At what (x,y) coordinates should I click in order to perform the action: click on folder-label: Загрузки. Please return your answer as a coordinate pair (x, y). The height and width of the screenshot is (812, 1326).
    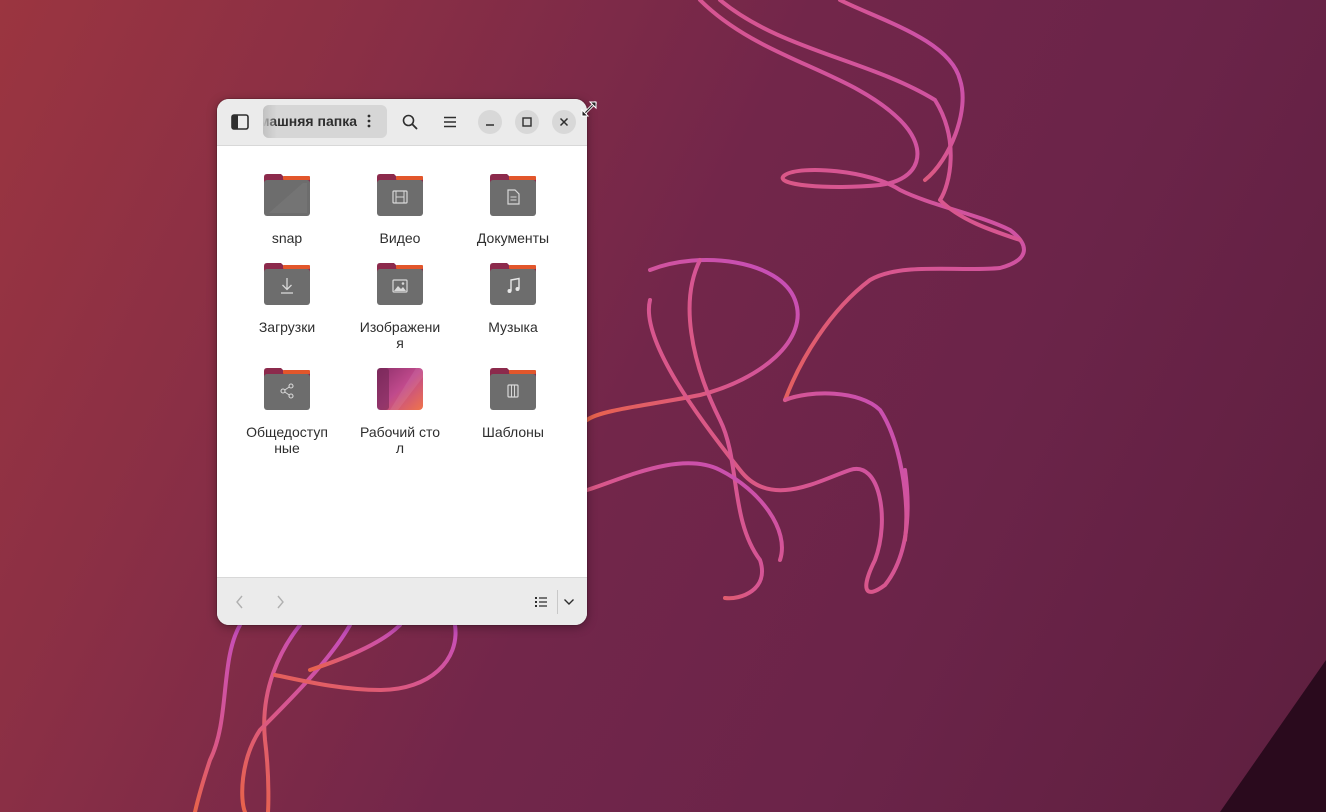
    Looking at the image, I should click on (287, 327).